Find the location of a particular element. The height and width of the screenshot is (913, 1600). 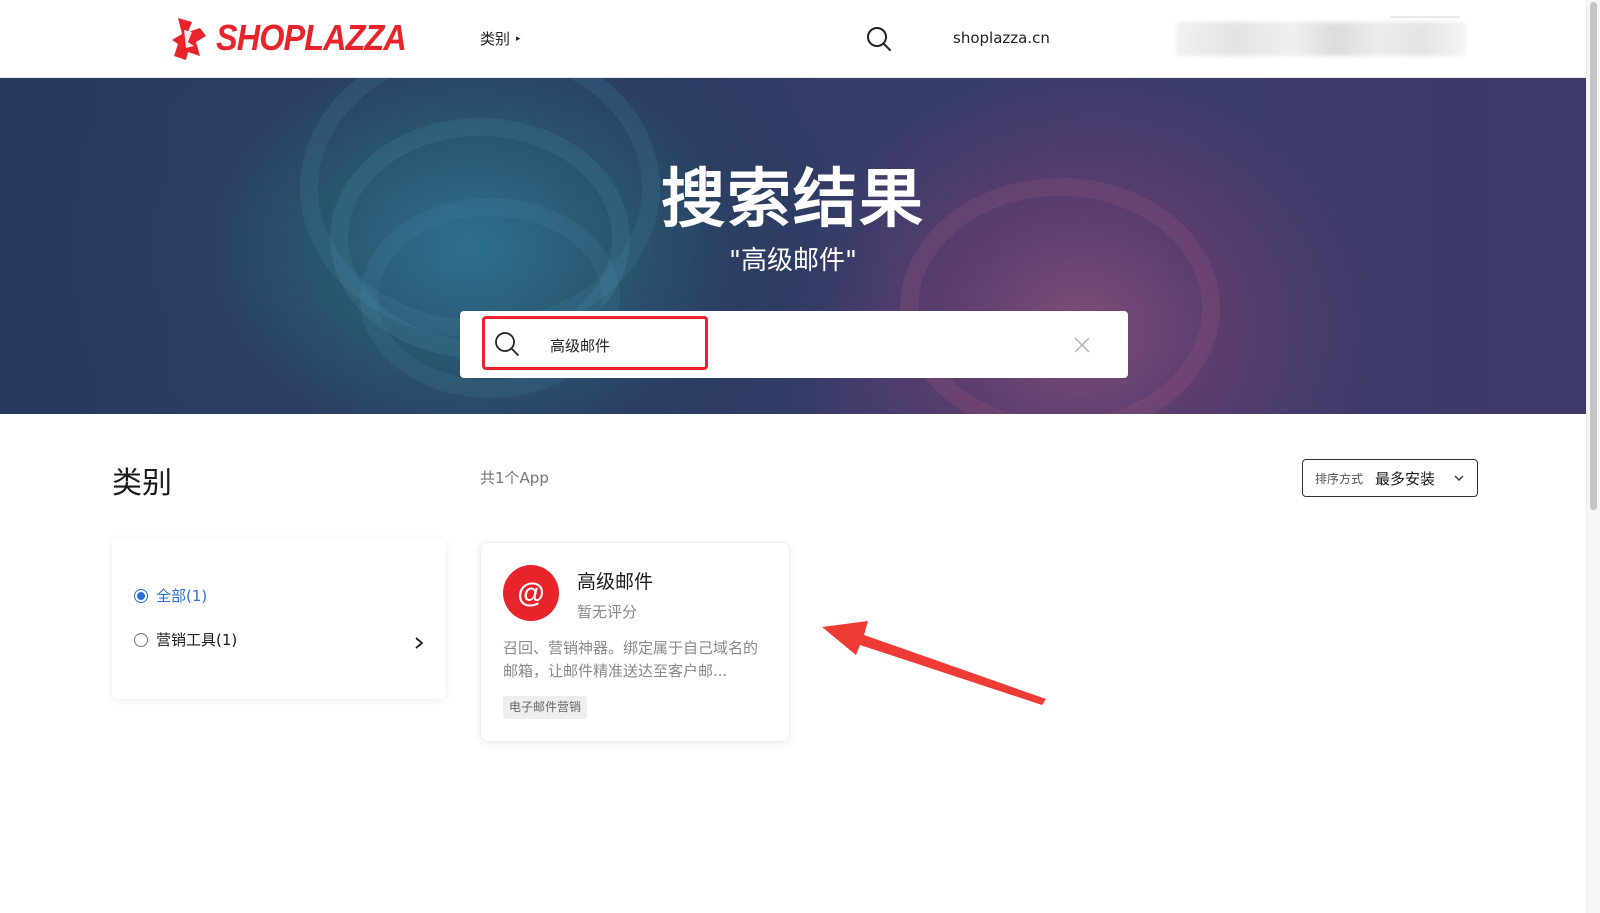

scrollbar-thumb is located at coordinates (1593, 256).